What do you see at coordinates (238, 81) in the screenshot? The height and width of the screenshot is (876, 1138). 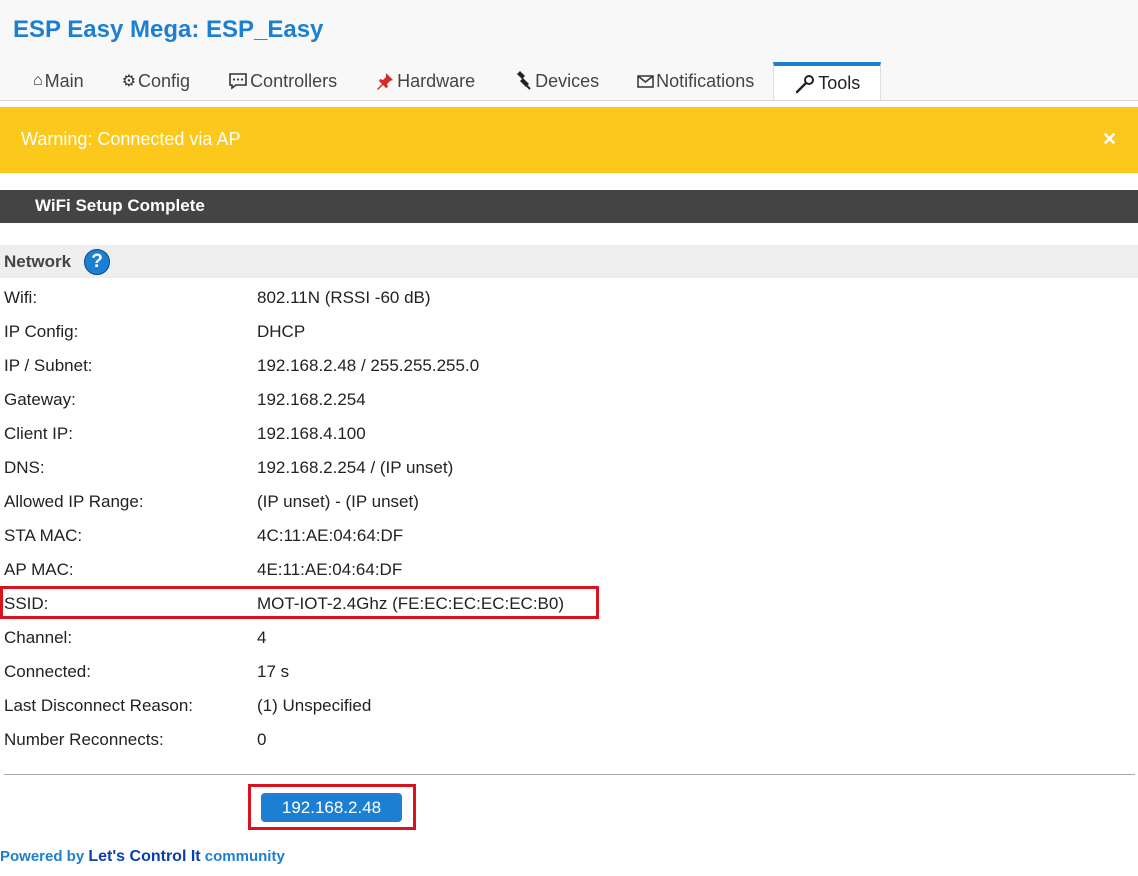 I see `chat-icon` at bounding box center [238, 81].